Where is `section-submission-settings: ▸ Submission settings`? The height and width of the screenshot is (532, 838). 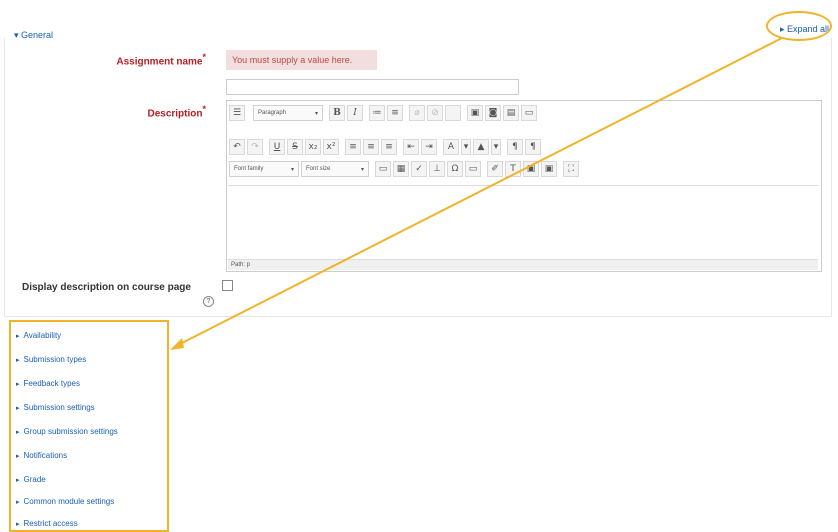 section-submission-settings: ▸ Submission settings is located at coordinates (55, 407).